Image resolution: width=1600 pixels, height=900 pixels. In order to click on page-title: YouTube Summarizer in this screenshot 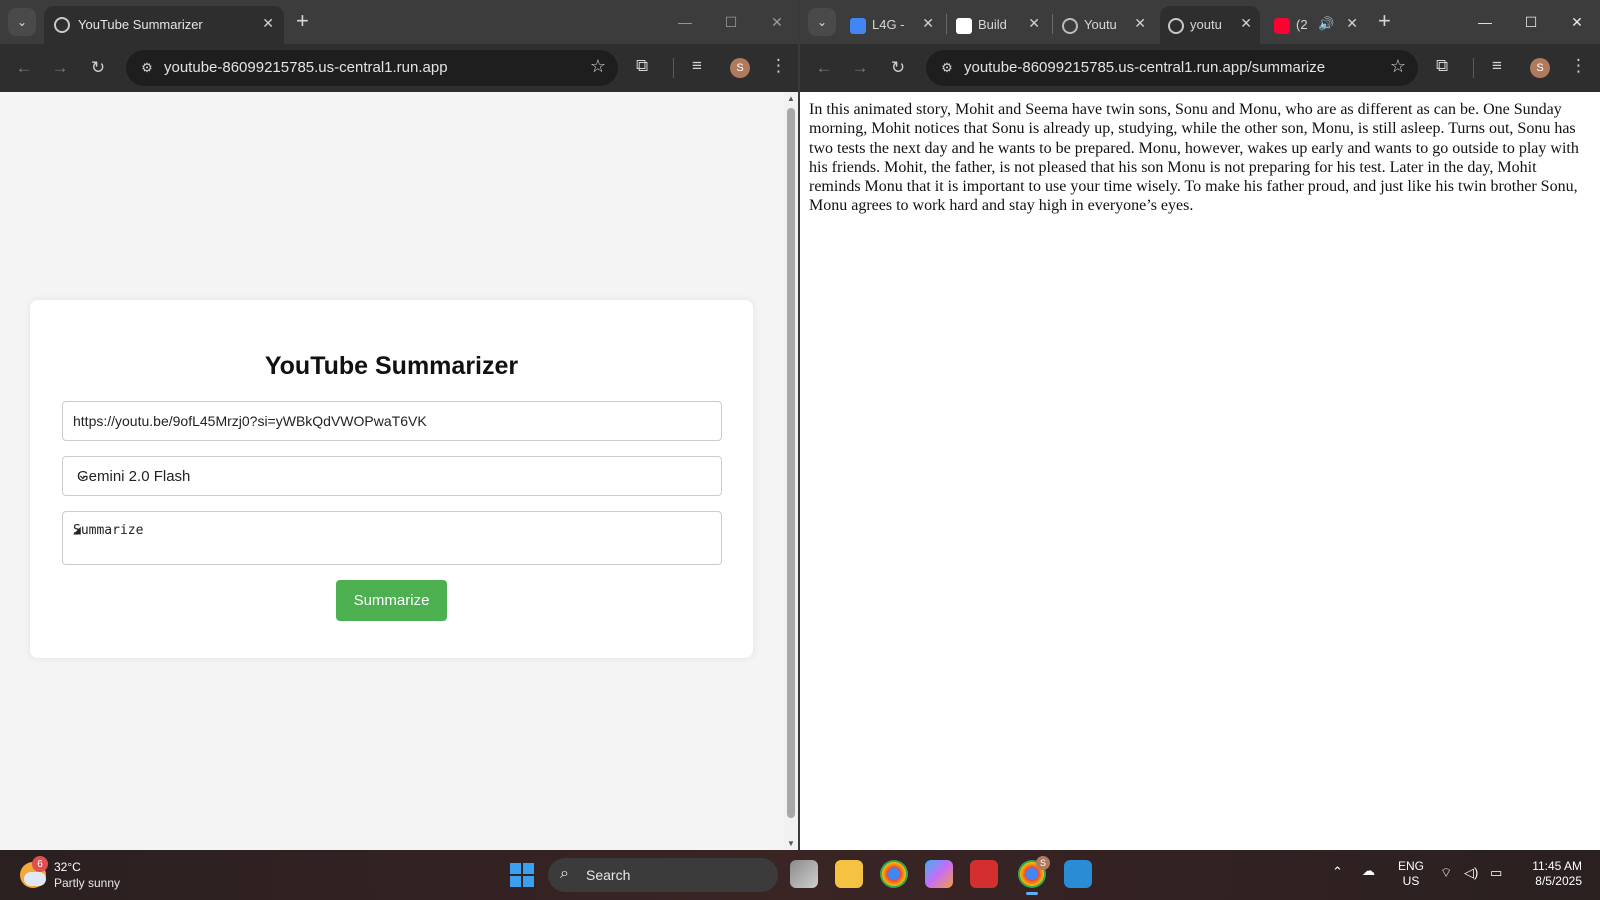, I will do `click(391, 366)`.